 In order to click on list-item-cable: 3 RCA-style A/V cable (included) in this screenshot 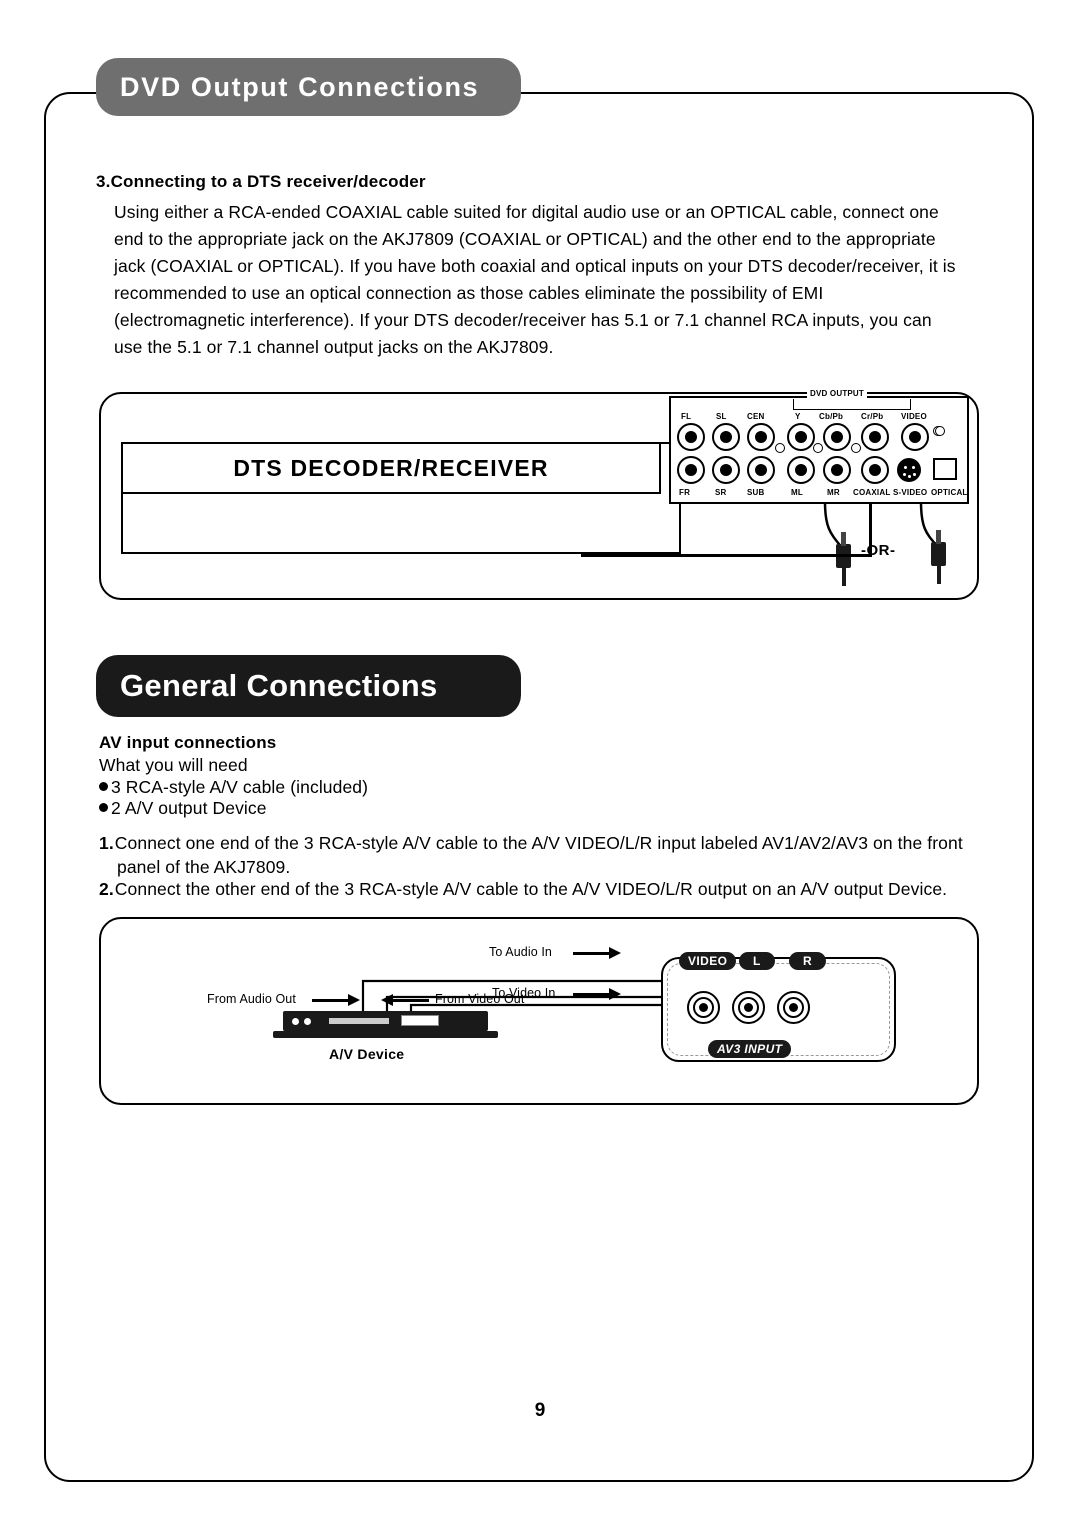, I will do `click(233, 787)`.